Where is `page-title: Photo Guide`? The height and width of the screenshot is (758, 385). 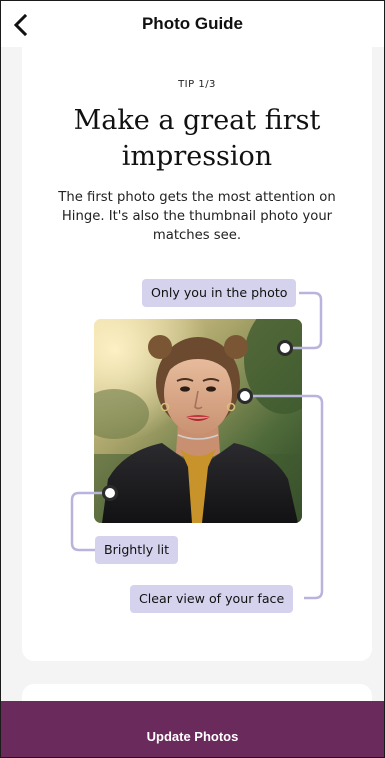
page-title: Photo Guide is located at coordinates (192, 23).